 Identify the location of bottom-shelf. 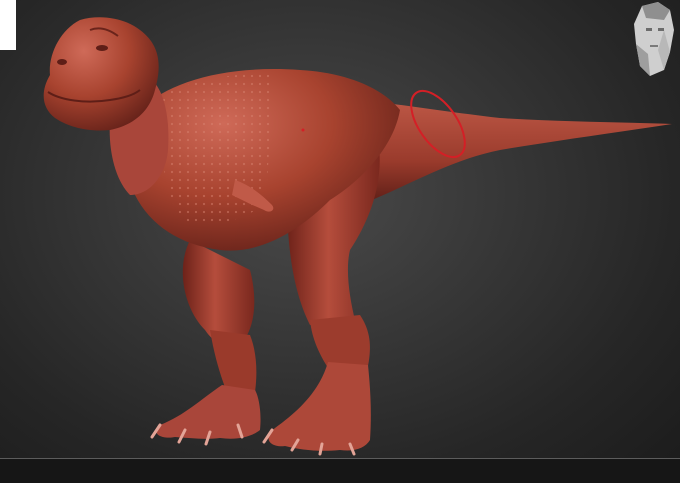
(340, 471).